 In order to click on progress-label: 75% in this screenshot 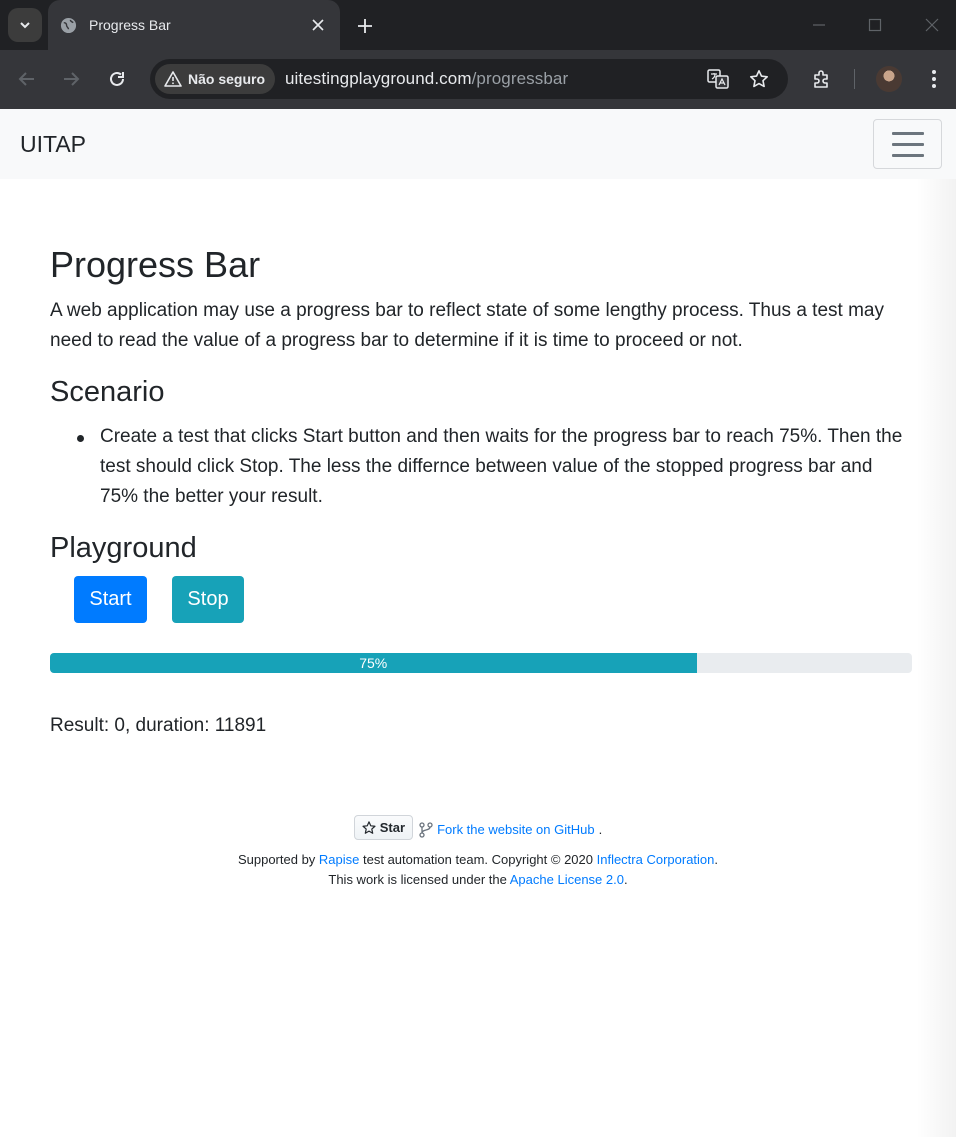, I will do `click(373, 663)`.